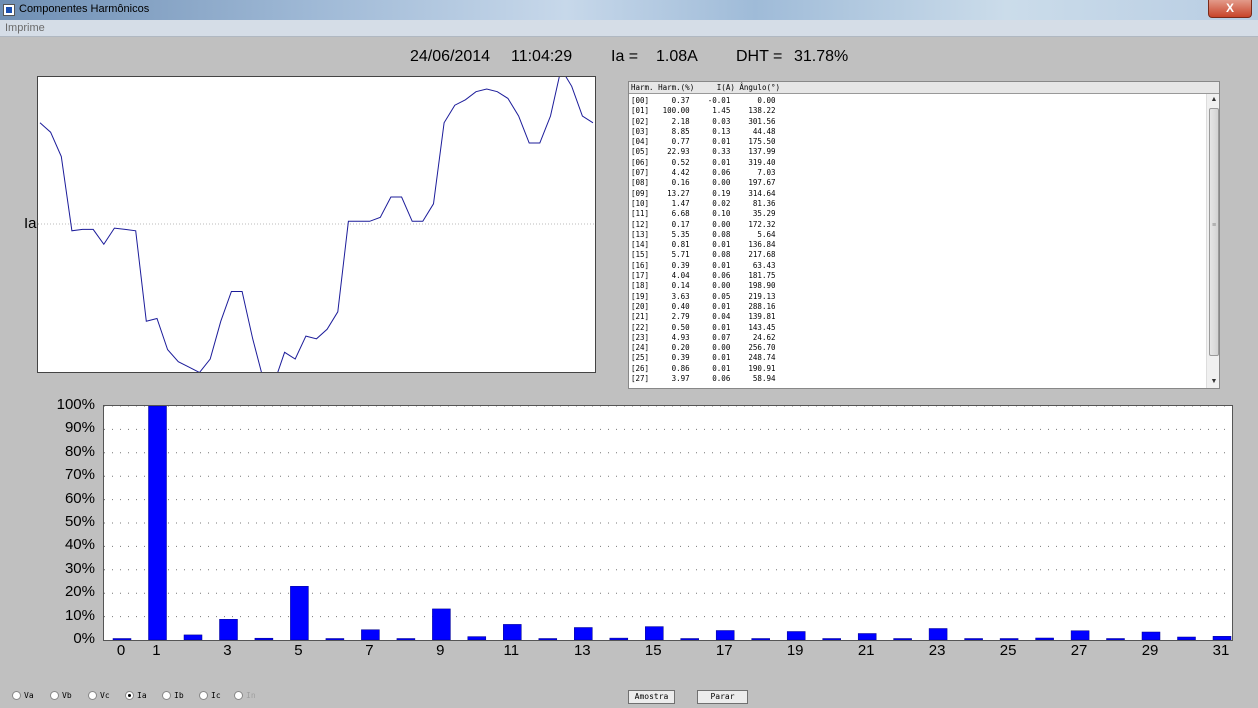 Image resolution: width=1258 pixels, height=708 pixels. I want to click on table-row: [07] 4.42 0.06 7.03, so click(703, 173).